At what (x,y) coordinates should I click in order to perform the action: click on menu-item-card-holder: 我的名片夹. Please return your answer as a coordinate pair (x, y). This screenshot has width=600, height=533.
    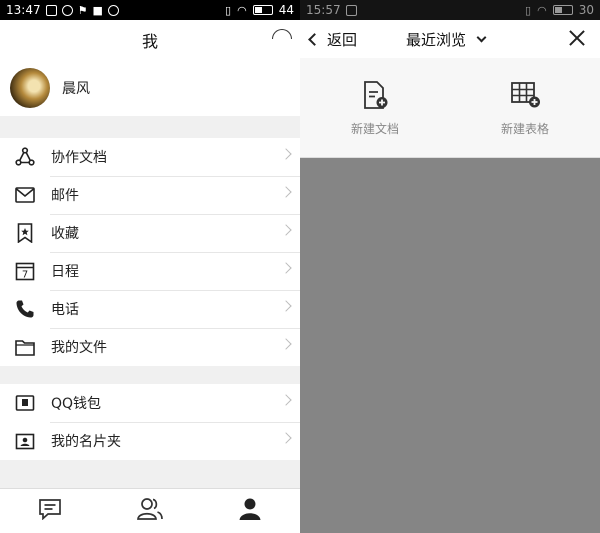
    Looking at the image, I should click on (150, 441).